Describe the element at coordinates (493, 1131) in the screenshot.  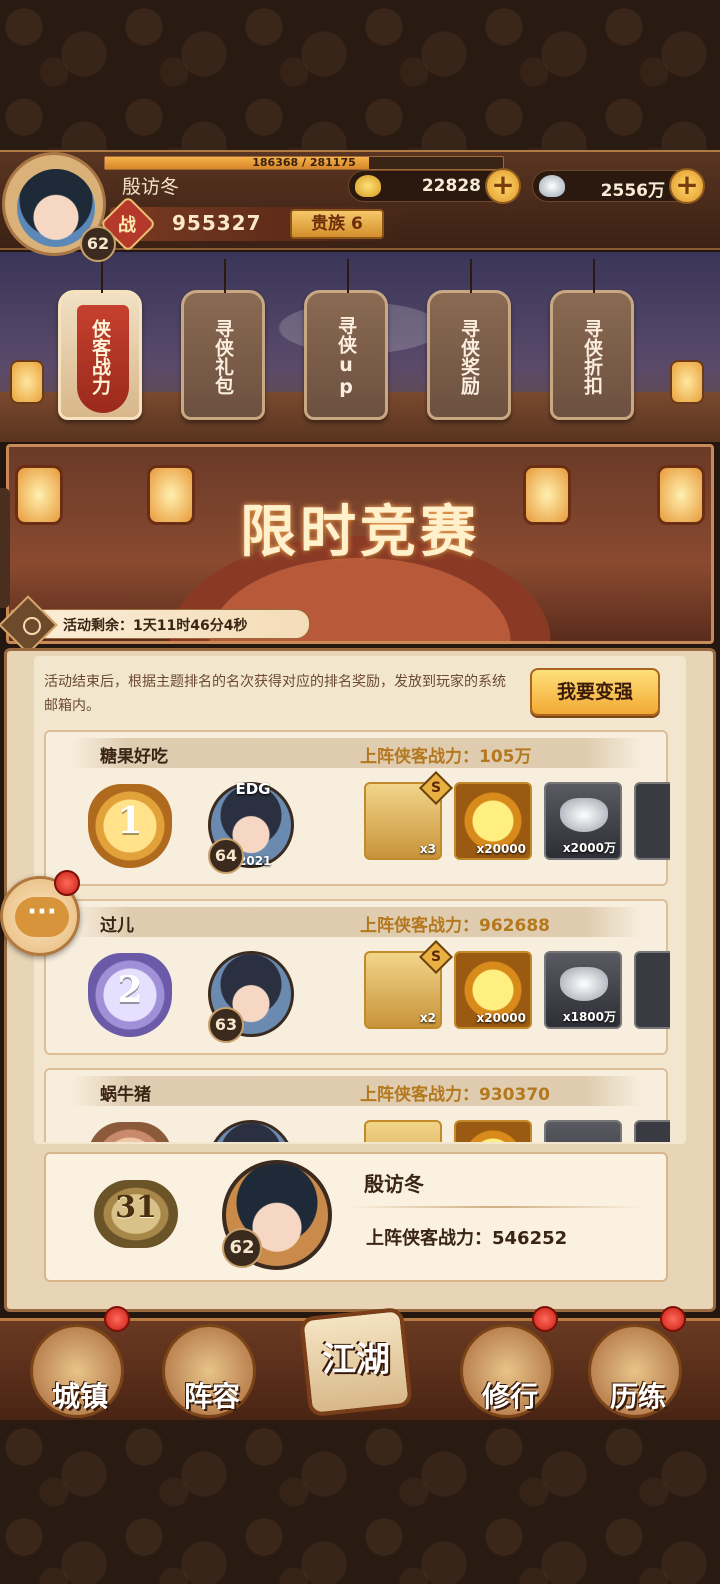
I see `reward-gold-coin` at that location.